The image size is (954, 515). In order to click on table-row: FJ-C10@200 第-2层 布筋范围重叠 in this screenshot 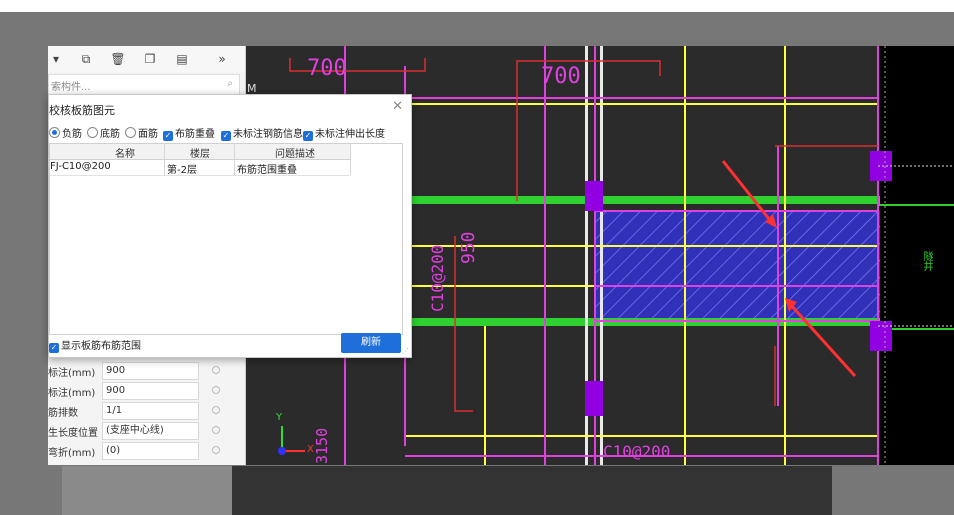, I will do `click(200, 168)`.